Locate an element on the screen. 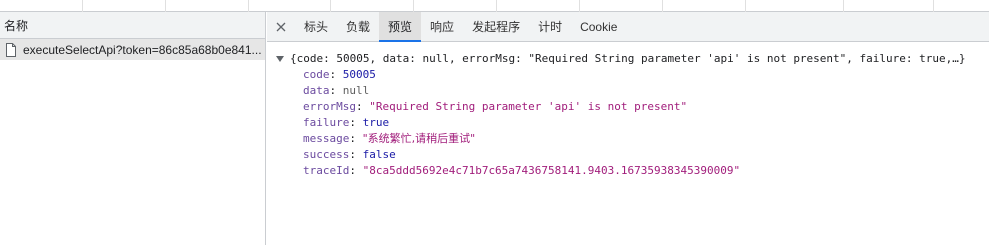 Image resolution: width=989 pixels, height=245 pixels. tab-payload: 负载 is located at coordinates (358, 26).